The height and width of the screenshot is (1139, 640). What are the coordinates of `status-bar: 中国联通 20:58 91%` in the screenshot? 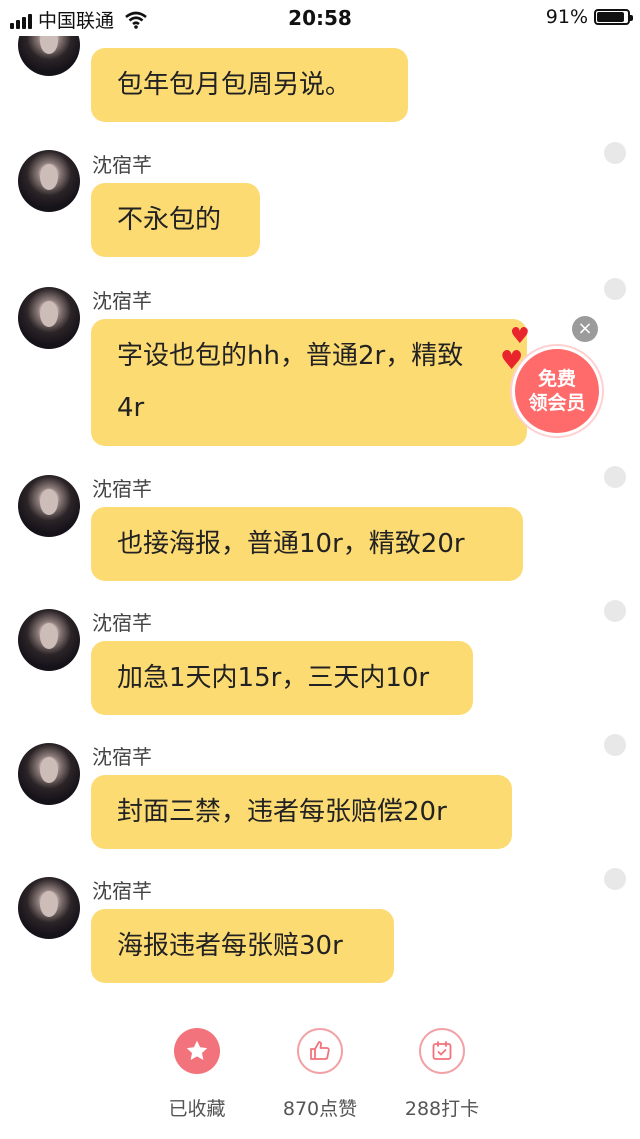 It's located at (320, 18).